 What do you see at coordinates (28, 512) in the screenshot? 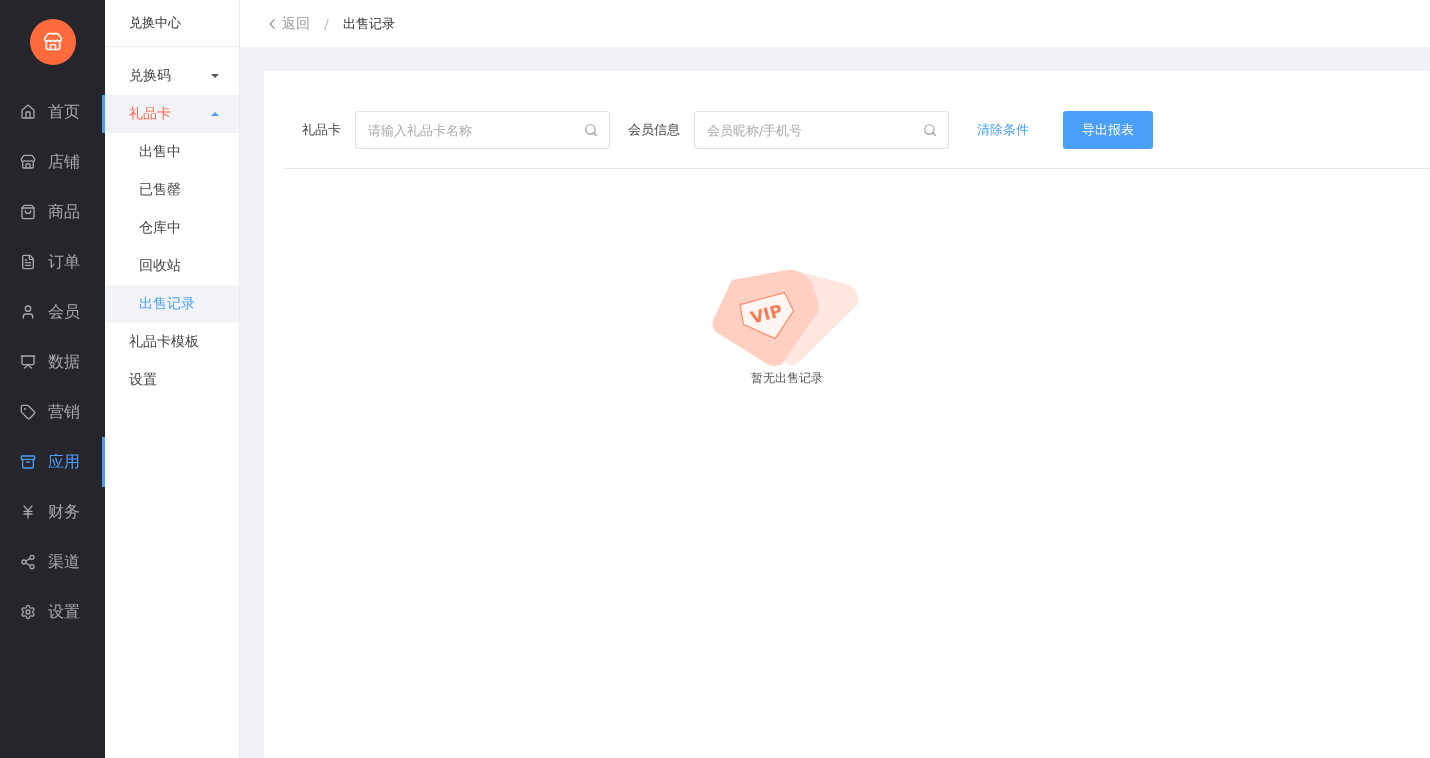
I see `yen-icon` at bounding box center [28, 512].